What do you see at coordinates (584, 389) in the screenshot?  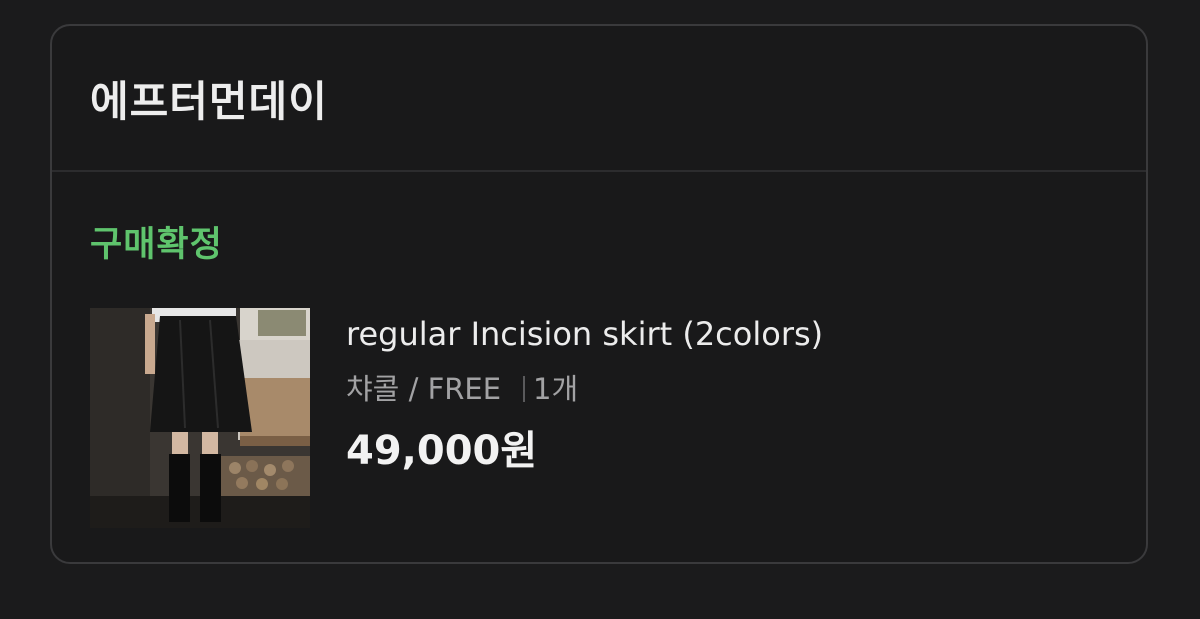 I see `product-option-line: 챠콜 / FREE 1개` at bounding box center [584, 389].